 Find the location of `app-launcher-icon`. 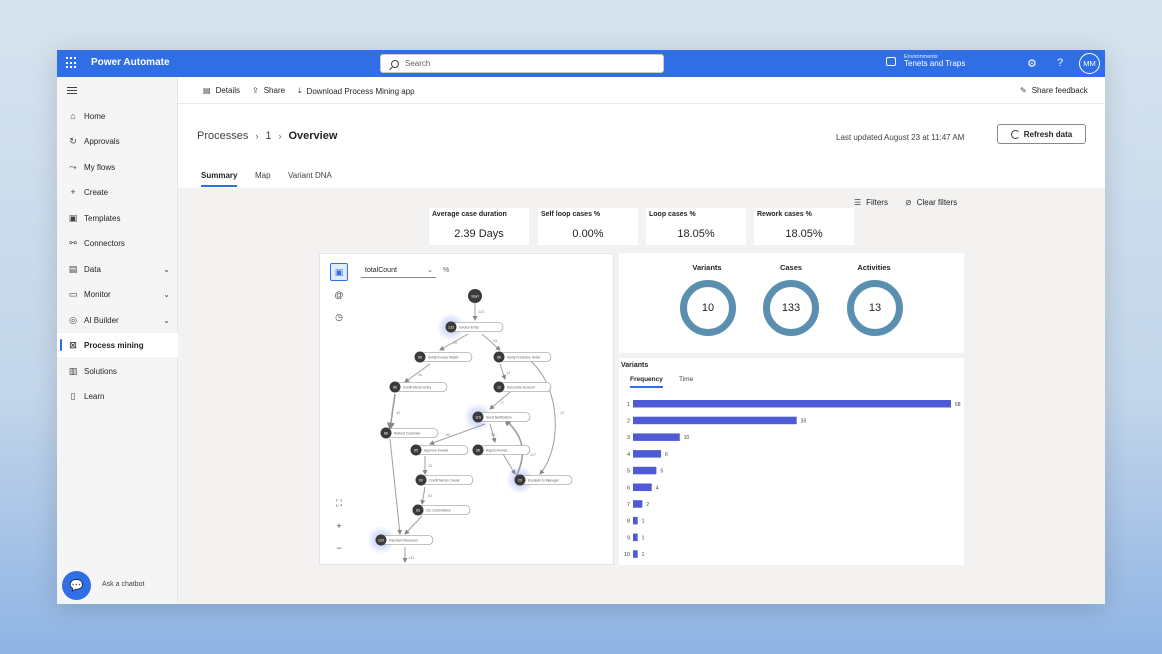

app-launcher-icon is located at coordinates (72, 63).